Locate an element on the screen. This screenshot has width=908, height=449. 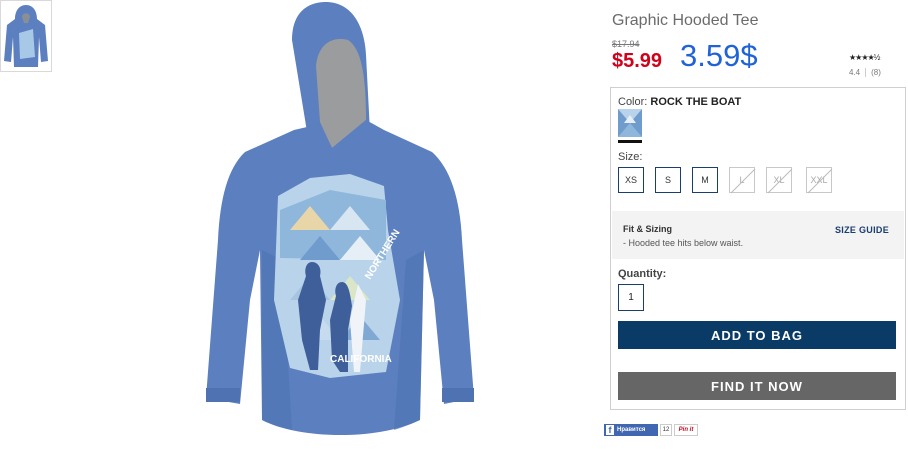
color-label-text: Color: is located at coordinates (633, 102).